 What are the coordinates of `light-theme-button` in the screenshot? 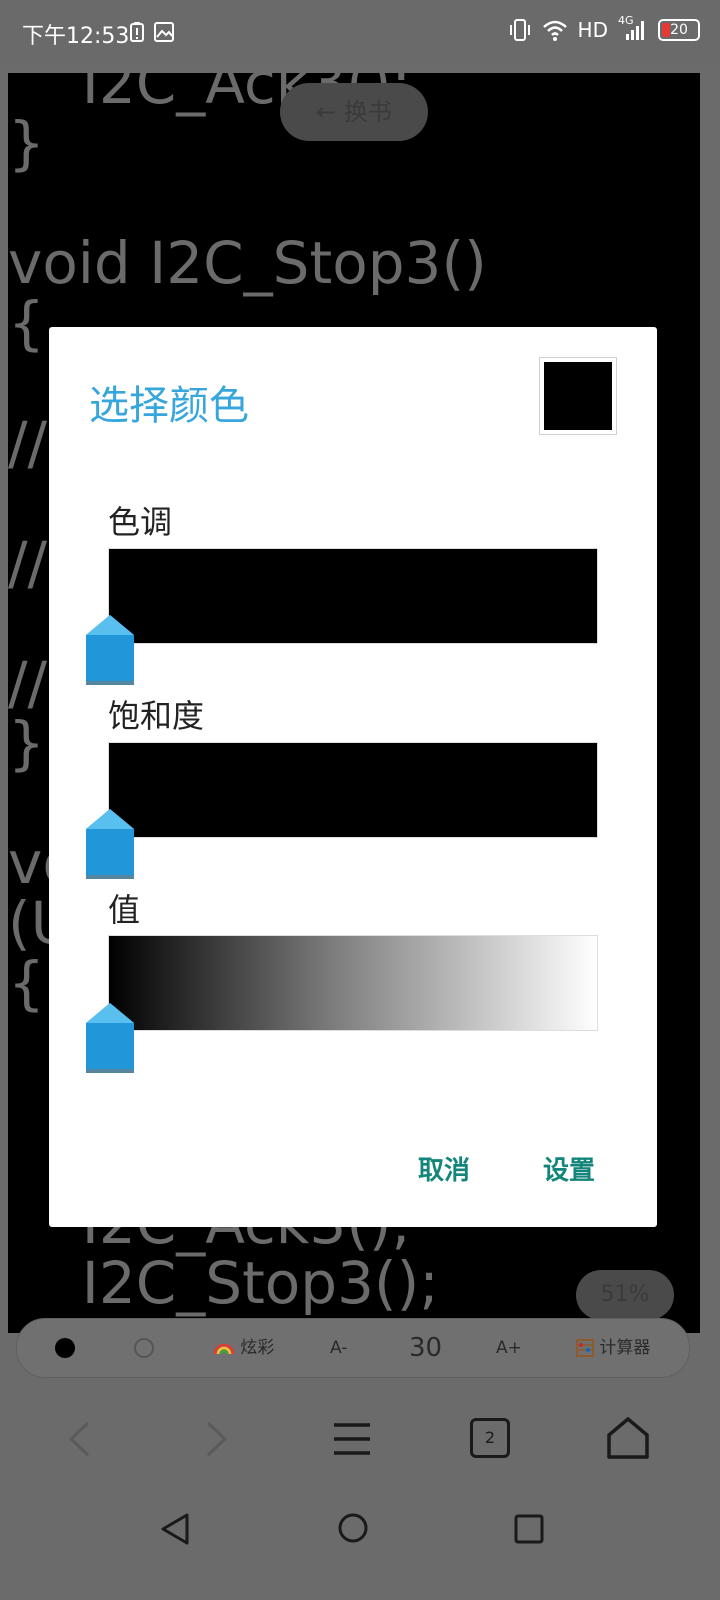 It's located at (144, 1348).